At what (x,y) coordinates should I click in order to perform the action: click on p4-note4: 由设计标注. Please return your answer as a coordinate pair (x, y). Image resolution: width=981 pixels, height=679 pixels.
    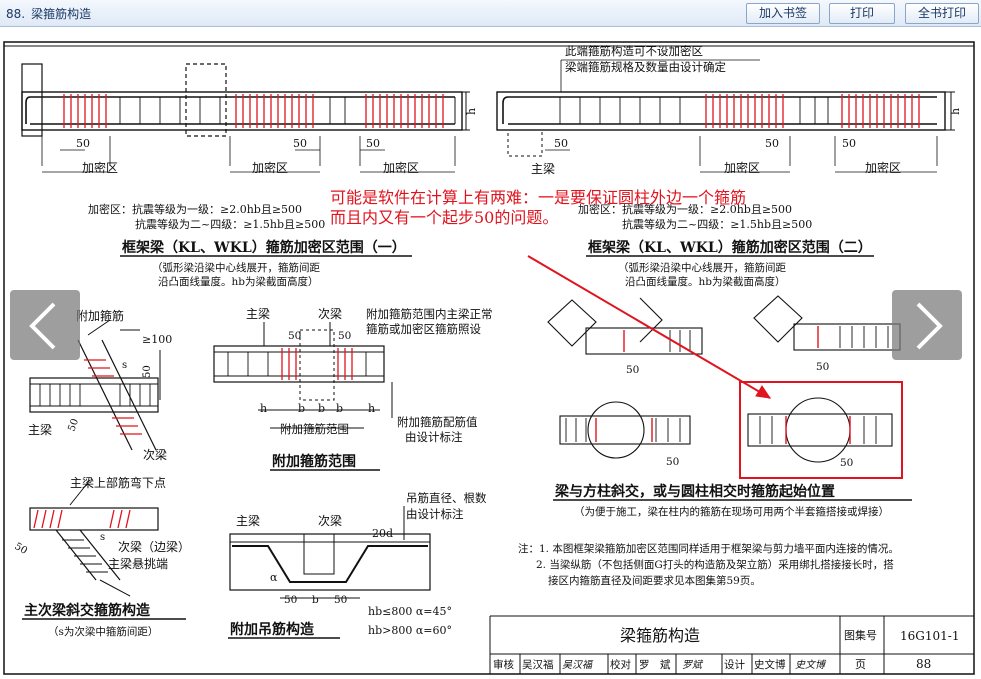
    Looking at the image, I should click on (434, 437).